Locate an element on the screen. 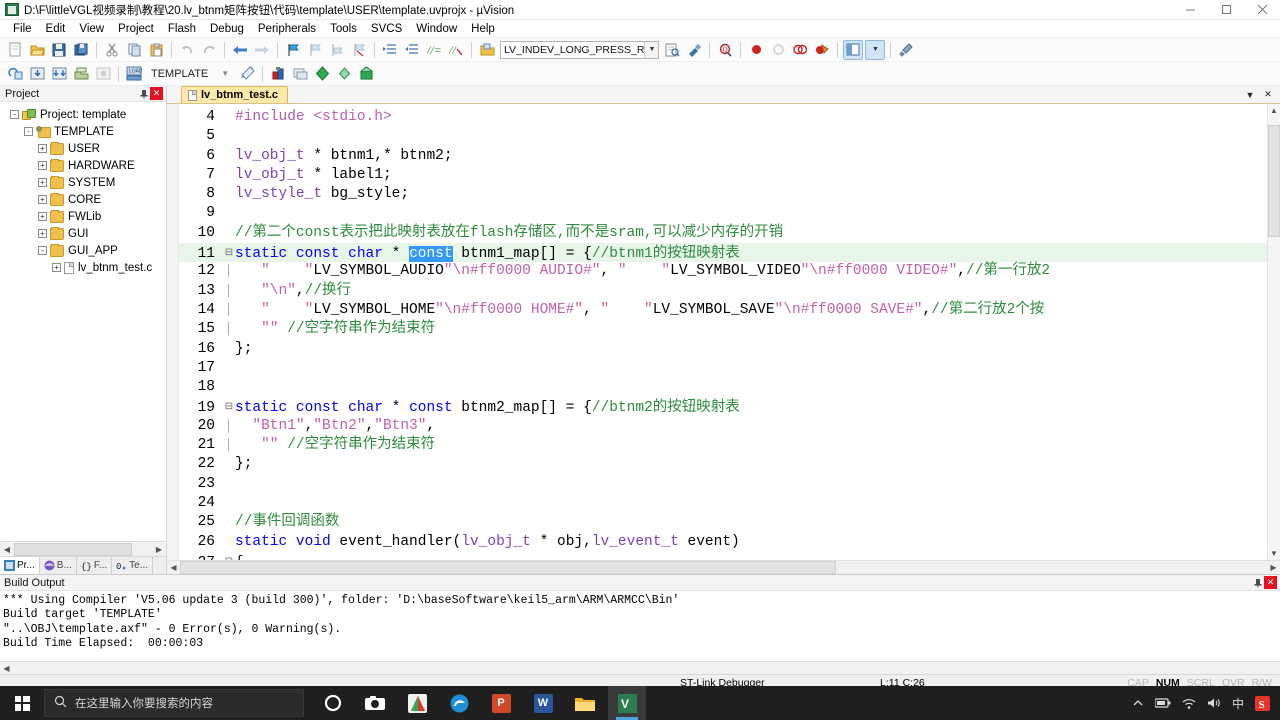  menu-flash: Flash is located at coordinates (182, 29).